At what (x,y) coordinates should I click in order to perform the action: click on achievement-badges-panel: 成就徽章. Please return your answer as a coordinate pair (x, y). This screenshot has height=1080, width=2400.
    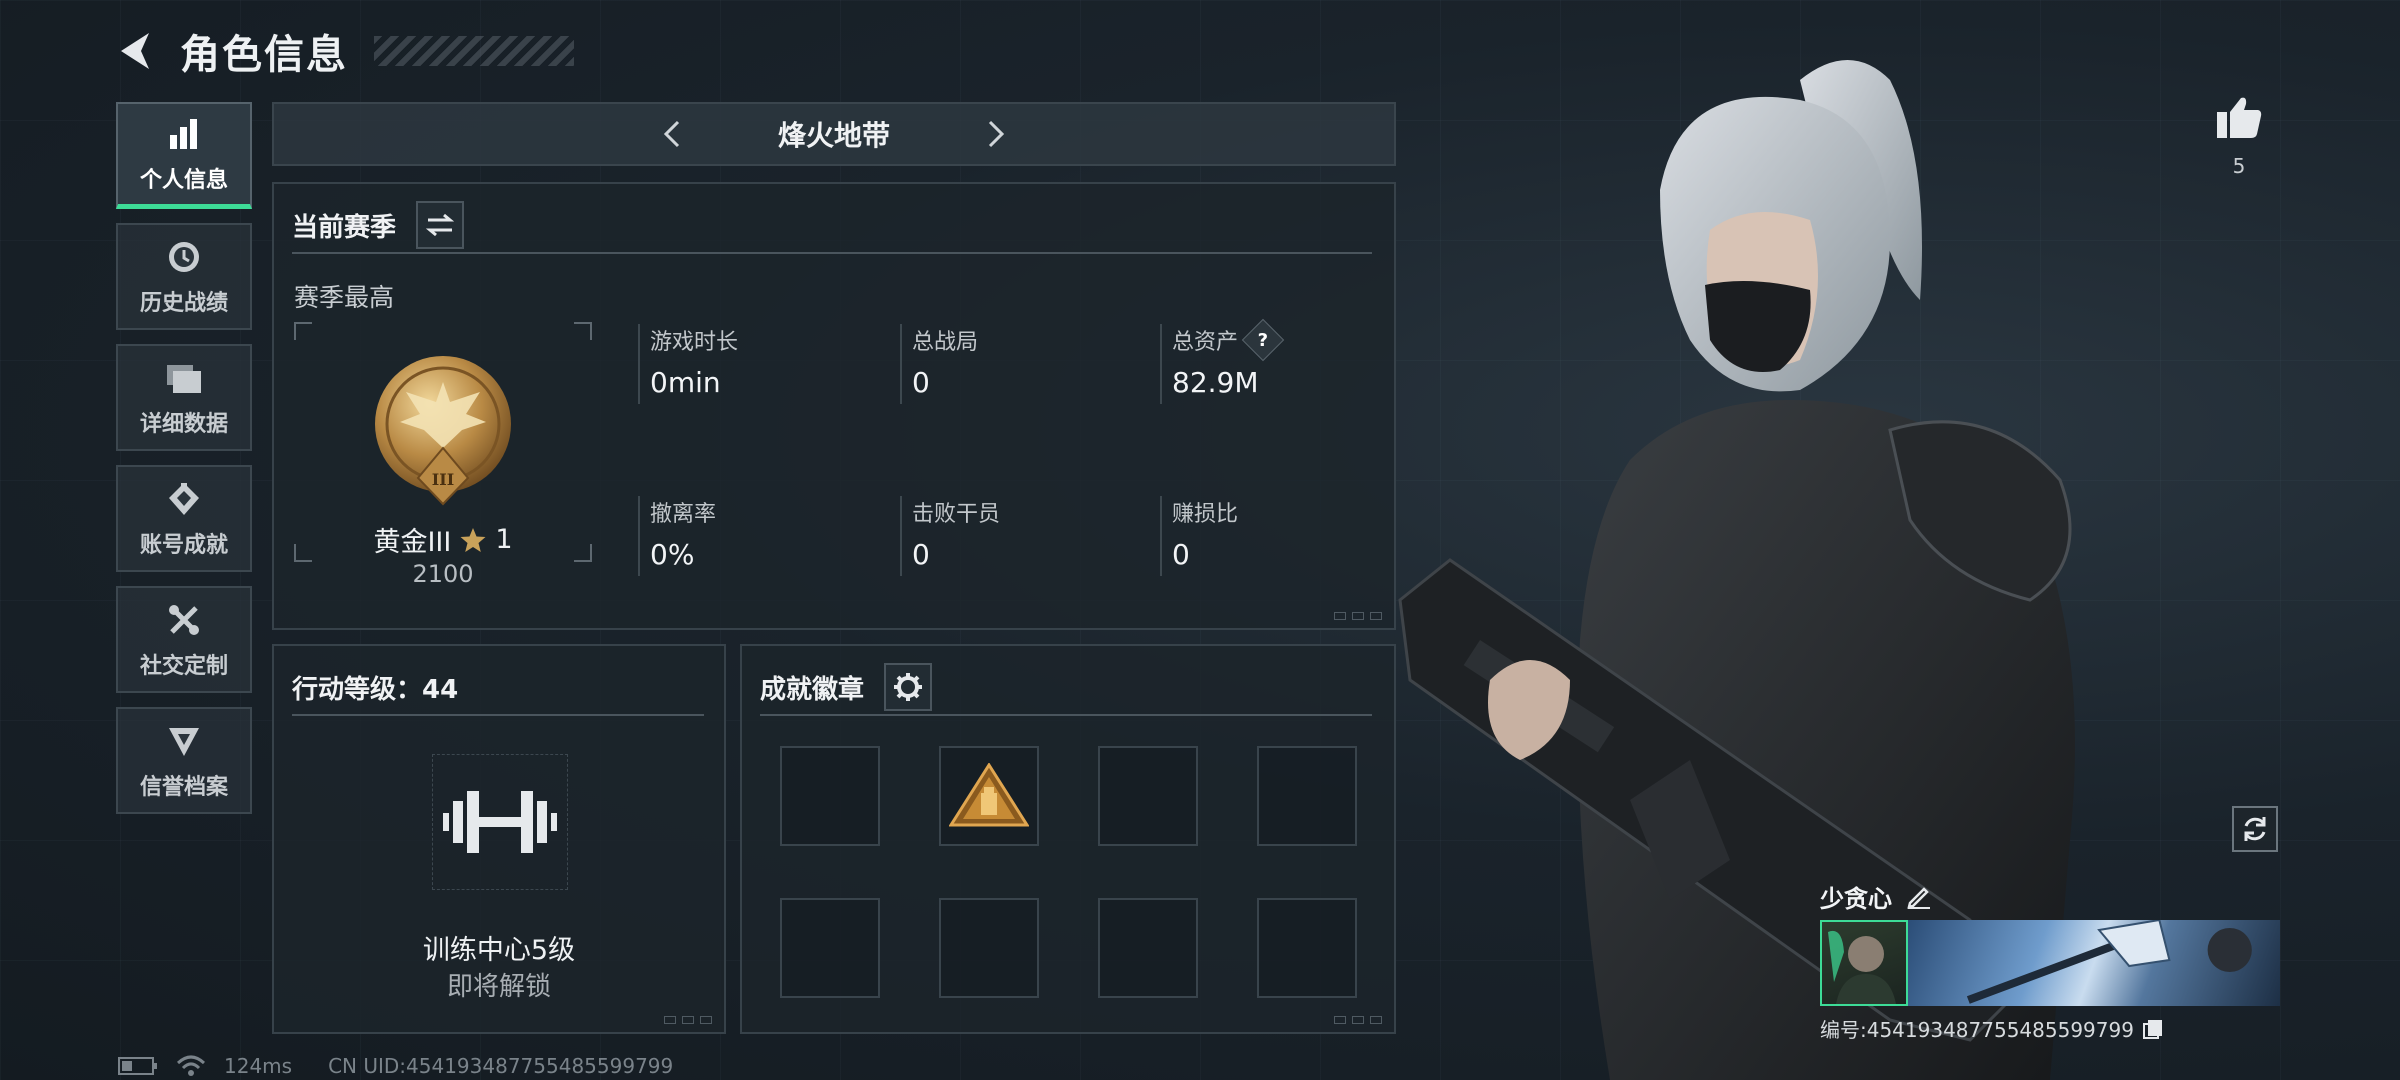
    Looking at the image, I should click on (1068, 839).